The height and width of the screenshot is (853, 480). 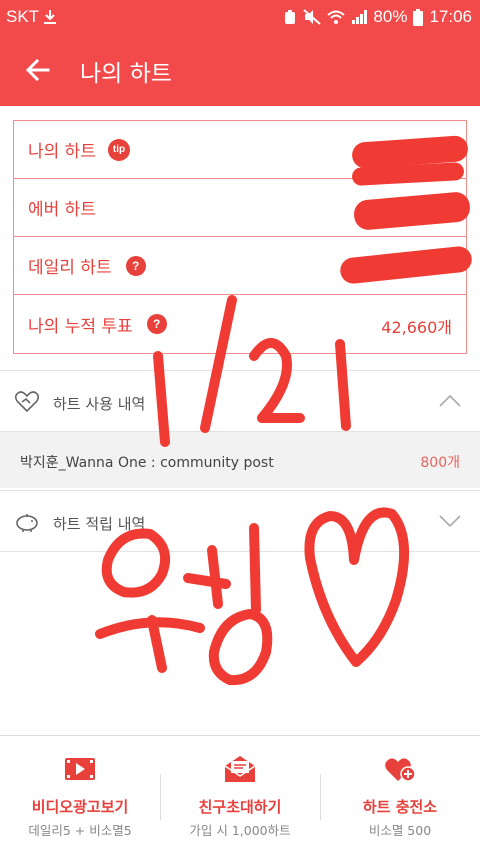 I want to click on video-icon, so click(x=80, y=769).